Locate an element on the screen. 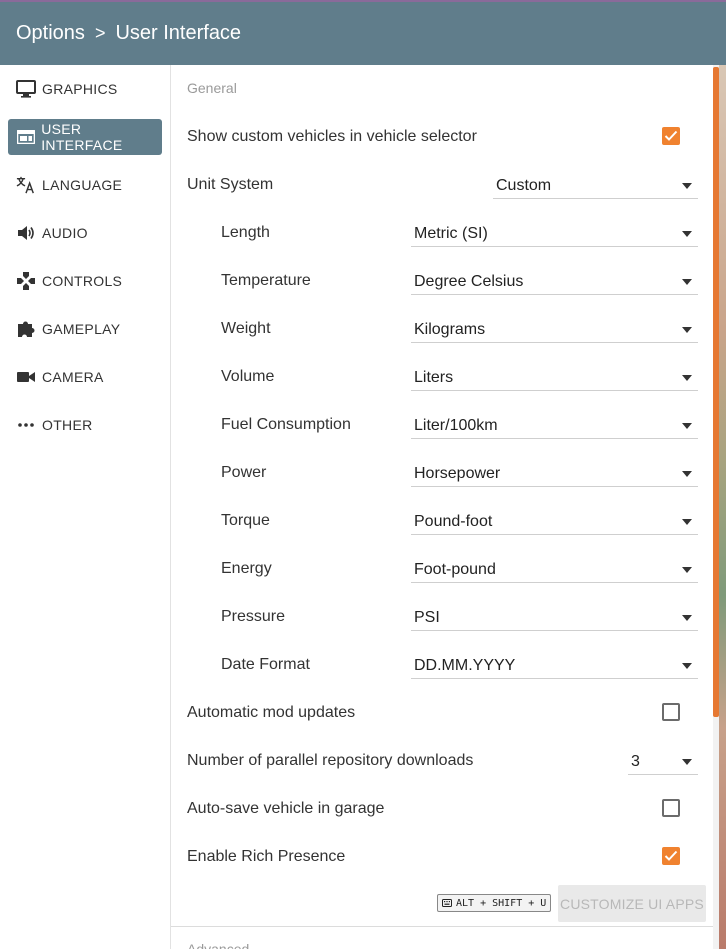  sidebar-item-language: LANGUAGE is located at coordinates (85, 185).